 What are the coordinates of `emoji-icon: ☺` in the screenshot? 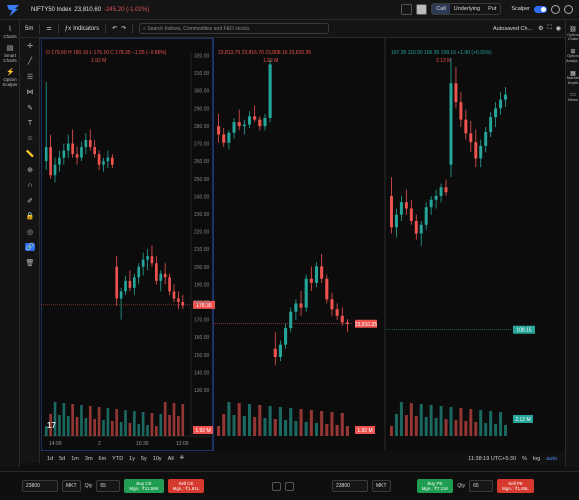 It's located at (30, 139).